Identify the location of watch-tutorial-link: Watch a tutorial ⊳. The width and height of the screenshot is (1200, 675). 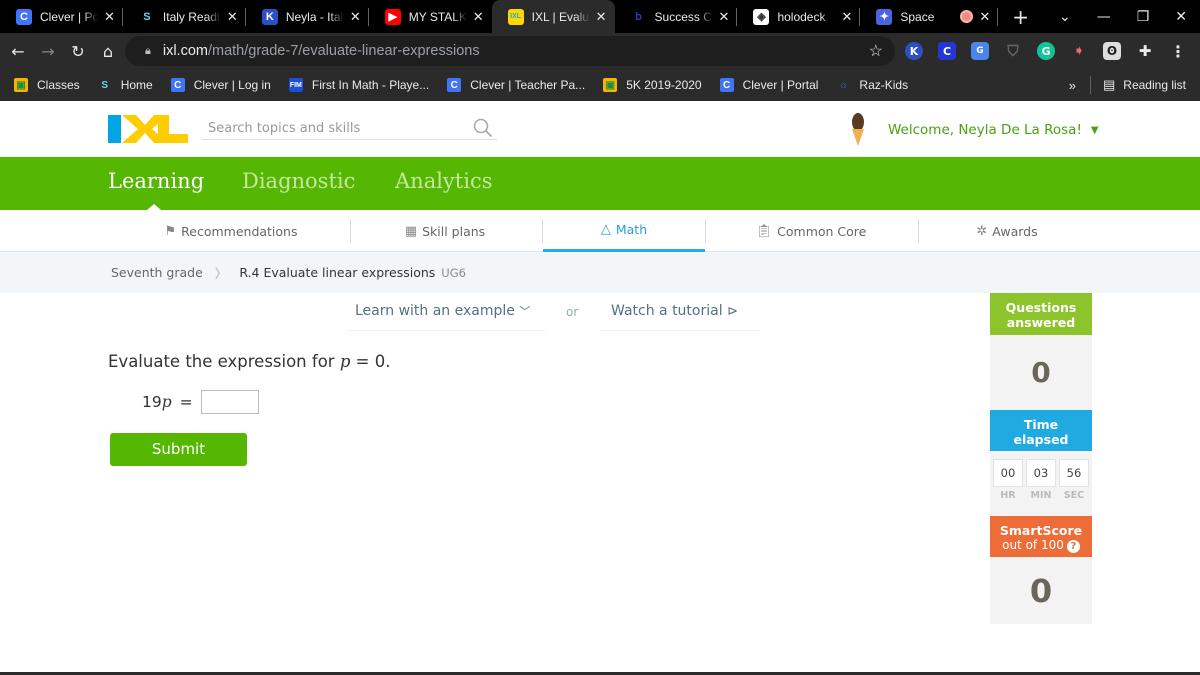
(674, 311).